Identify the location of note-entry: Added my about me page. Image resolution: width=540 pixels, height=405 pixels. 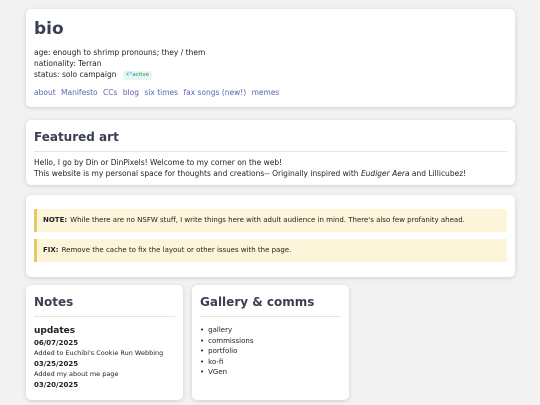
(76, 374).